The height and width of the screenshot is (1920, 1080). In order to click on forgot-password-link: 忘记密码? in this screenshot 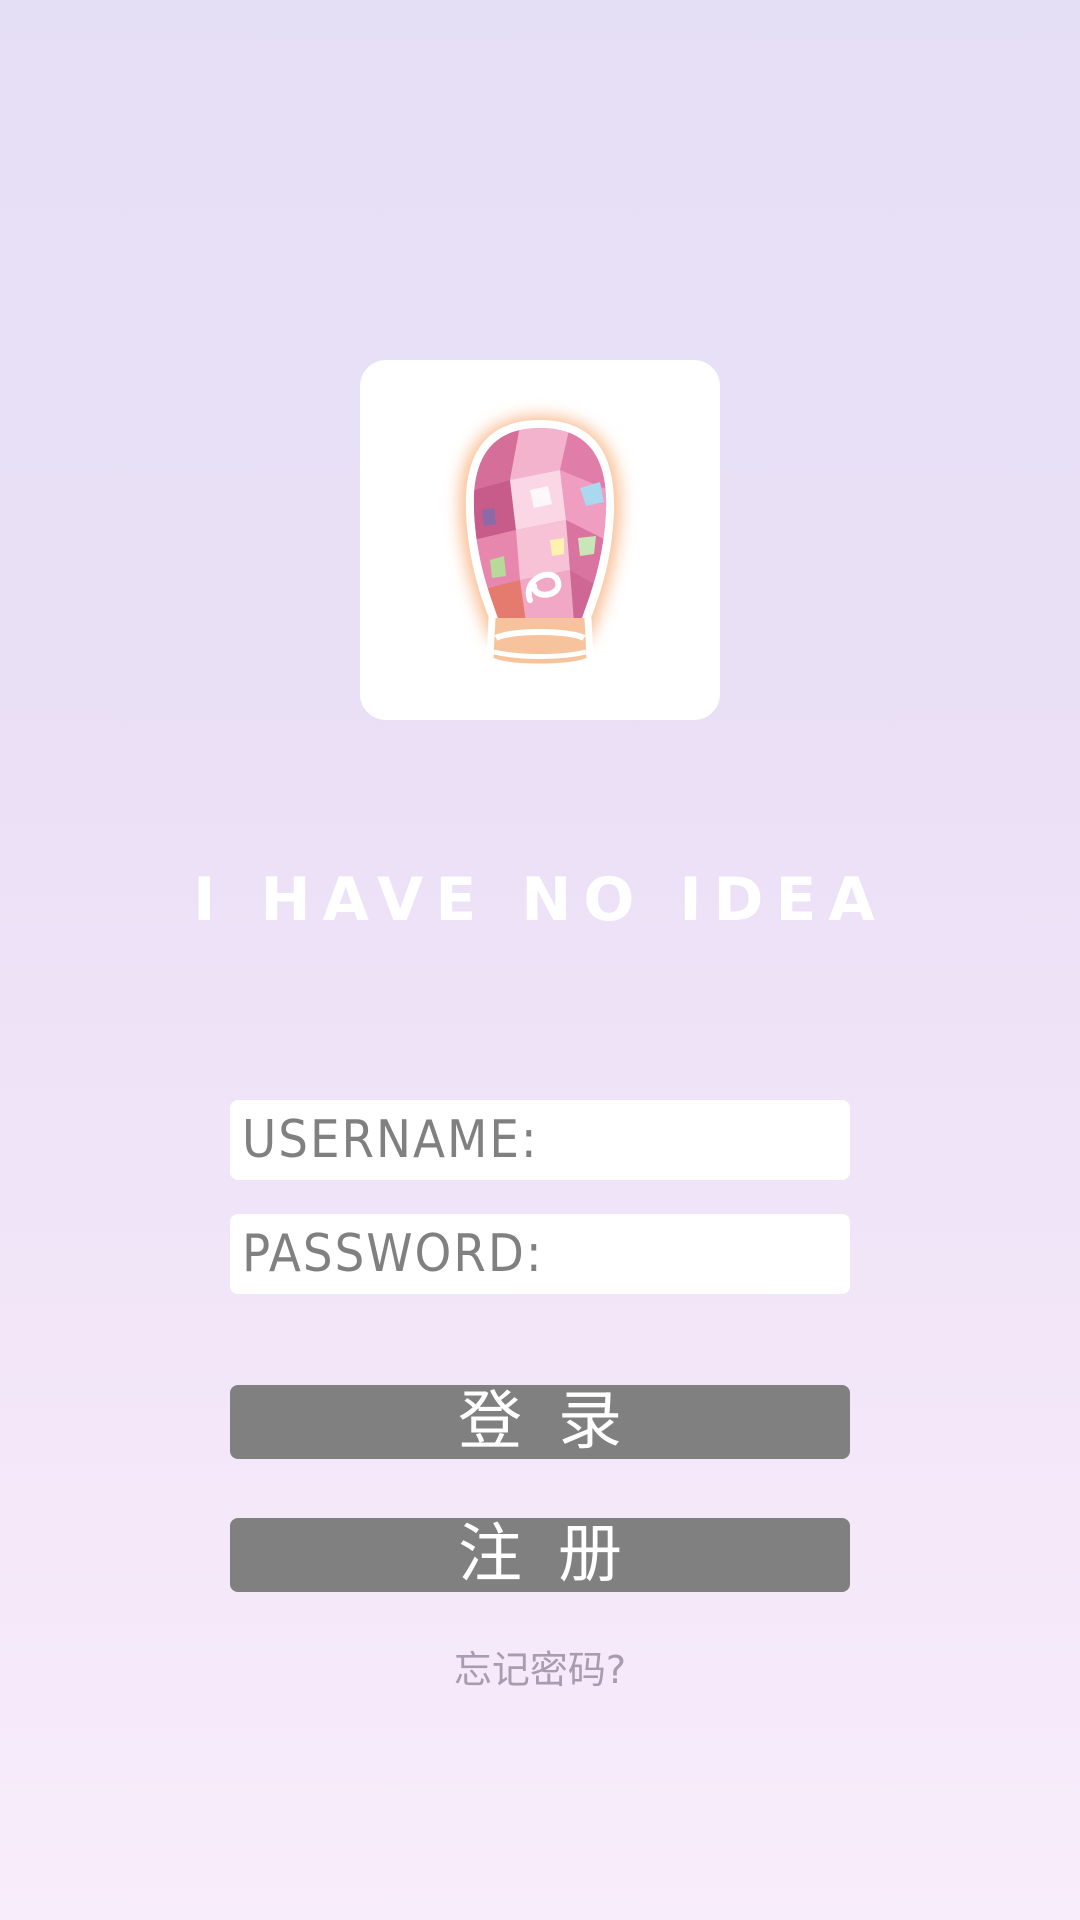, I will do `click(540, 1670)`.